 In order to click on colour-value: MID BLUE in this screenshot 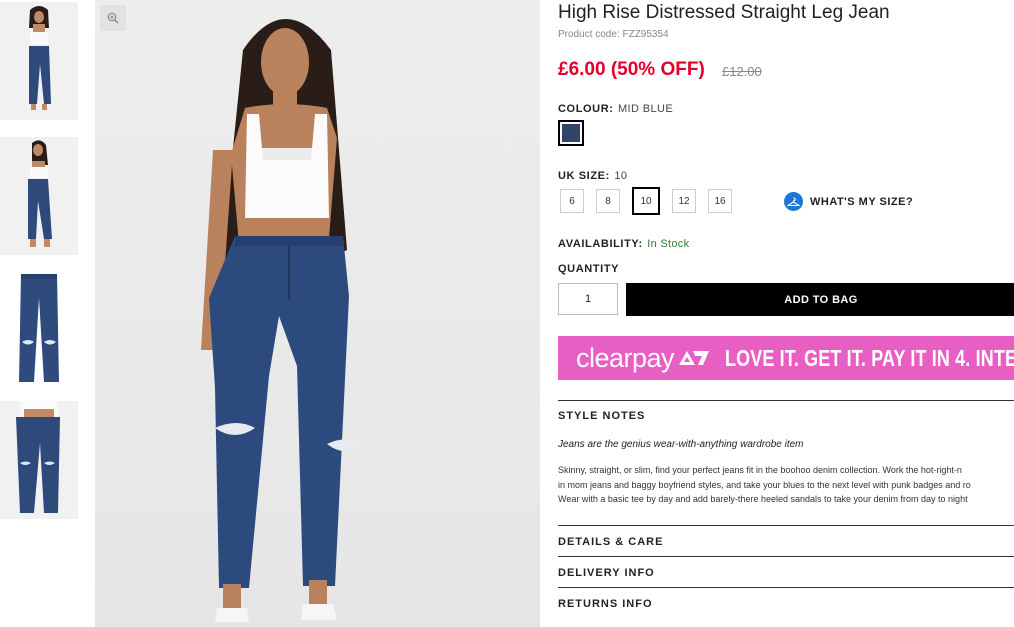, I will do `click(645, 109)`.